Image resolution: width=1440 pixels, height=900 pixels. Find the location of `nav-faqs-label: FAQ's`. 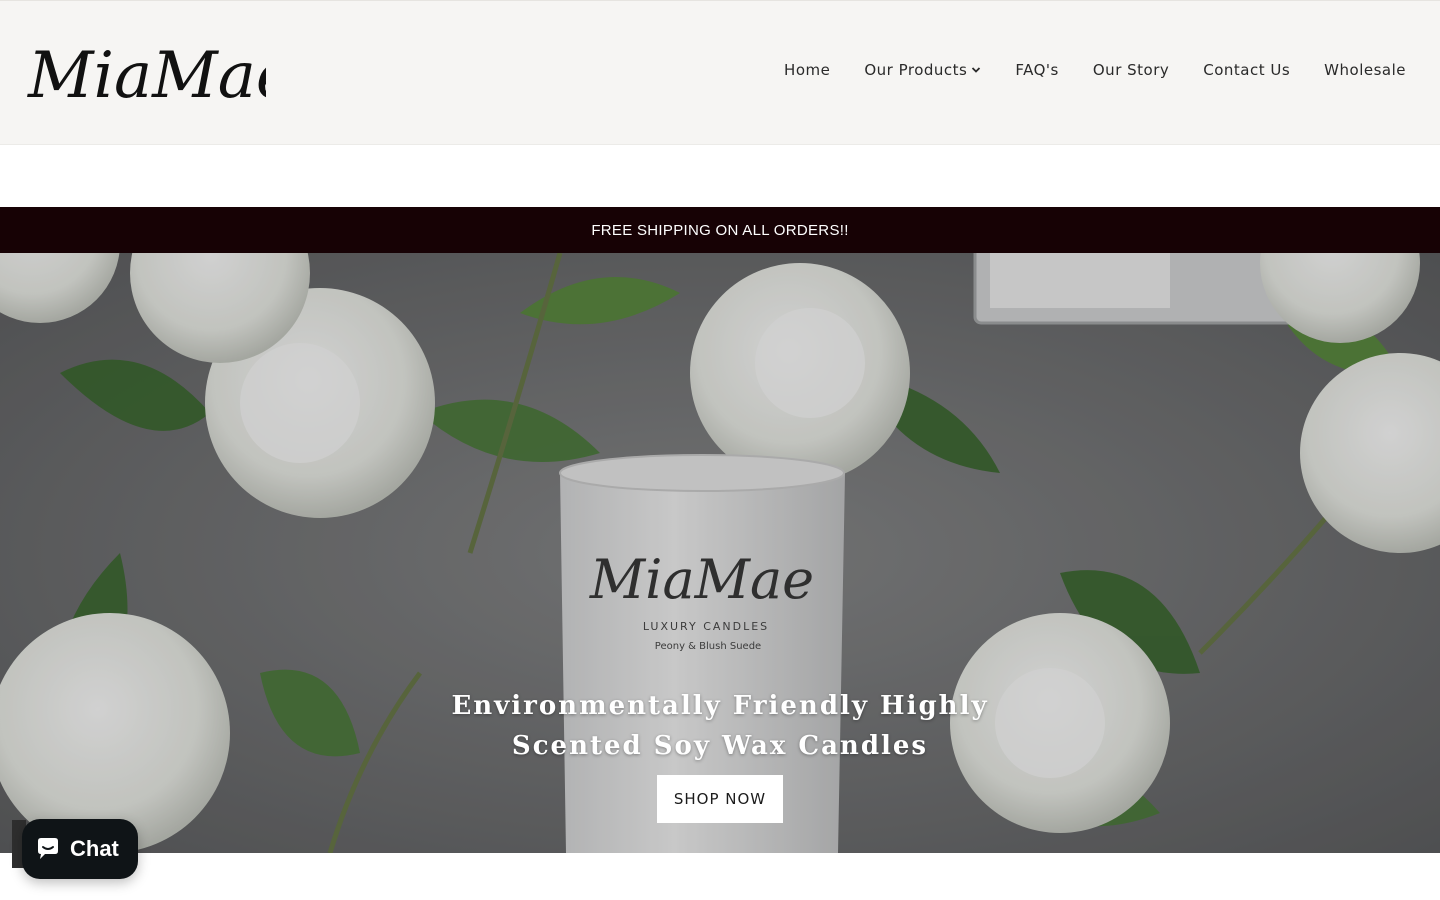

nav-faqs-label: FAQ's is located at coordinates (1037, 70).